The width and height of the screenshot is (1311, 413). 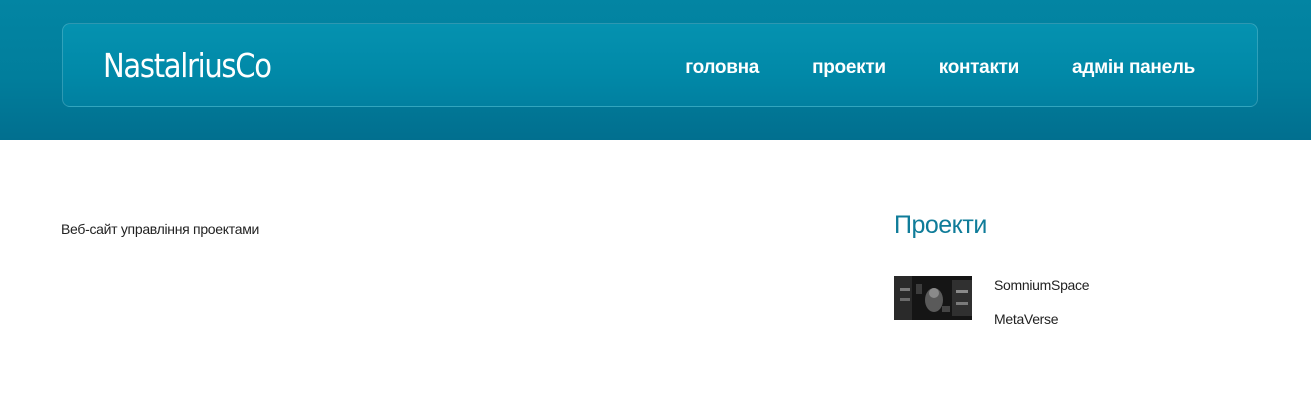 I want to click on project-link-metaverse: MetaVerse, so click(x=1026, y=319).